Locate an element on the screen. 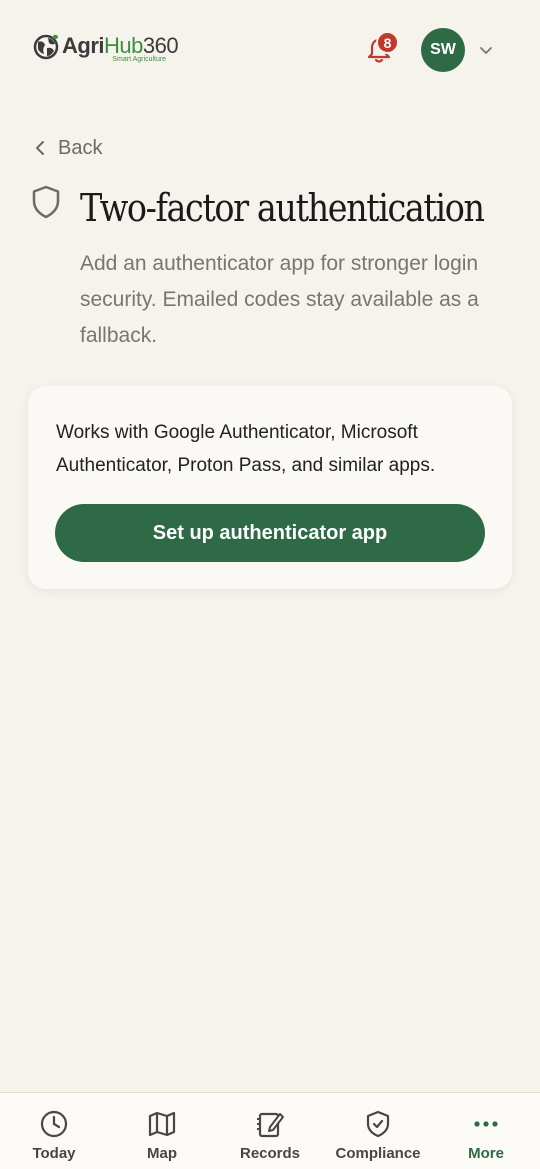 The height and width of the screenshot is (1169, 540). tab-label-compliance: Compliance is located at coordinates (378, 1153).